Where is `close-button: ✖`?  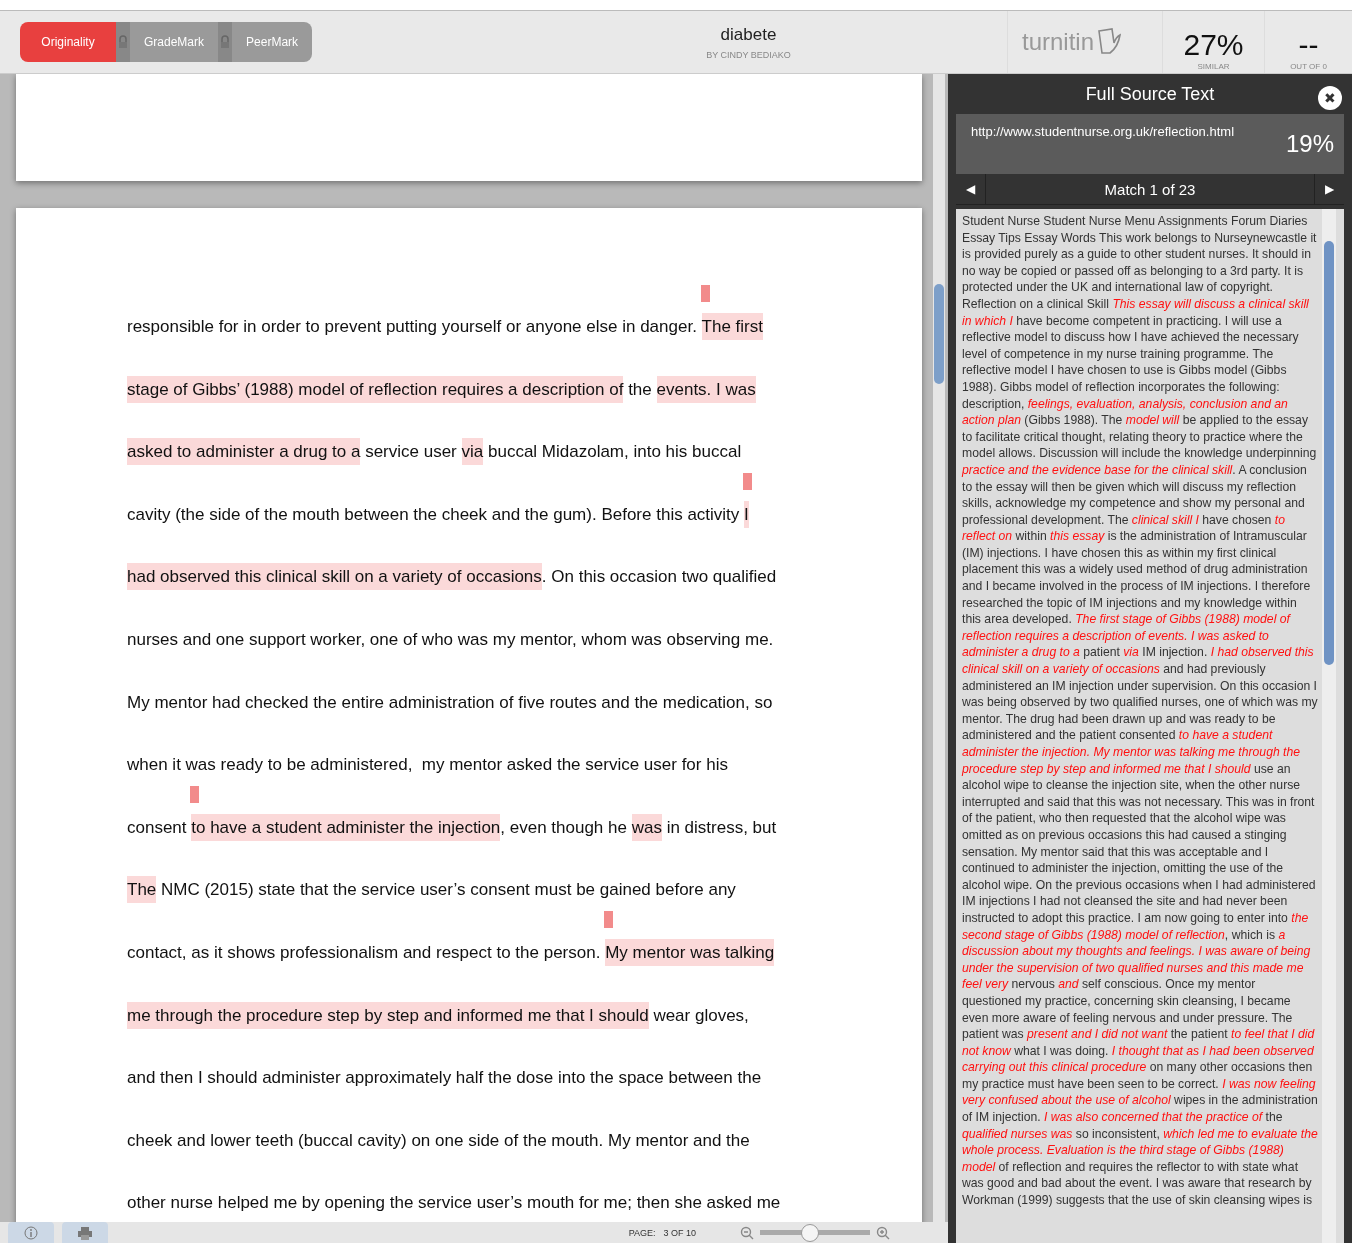
close-button: ✖ is located at coordinates (1330, 98).